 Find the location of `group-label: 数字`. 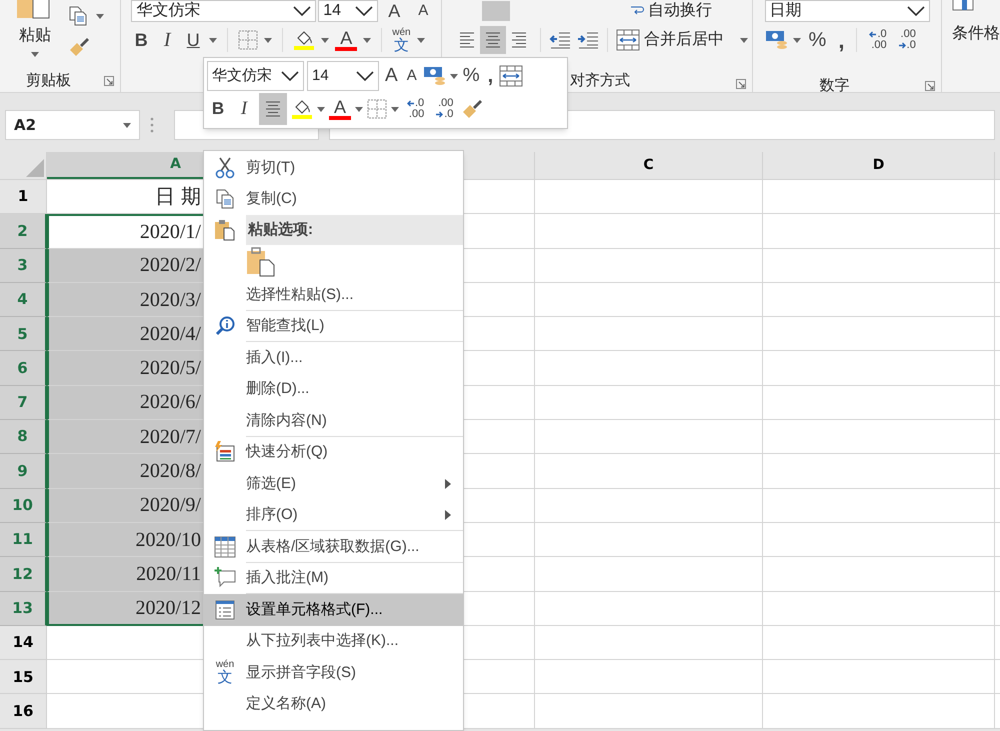

group-label: 数字 is located at coordinates (835, 84).